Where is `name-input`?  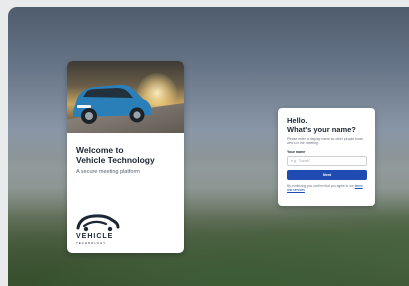
name-input is located at coordinates (327, 160).